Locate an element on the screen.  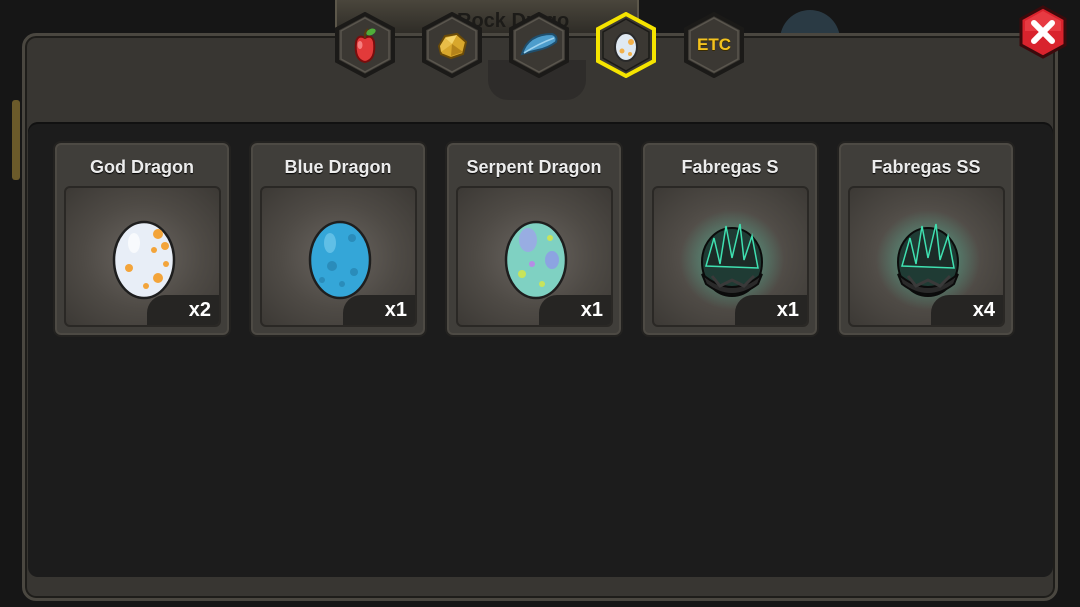
apple-icon is located at coordinates (365, 45).